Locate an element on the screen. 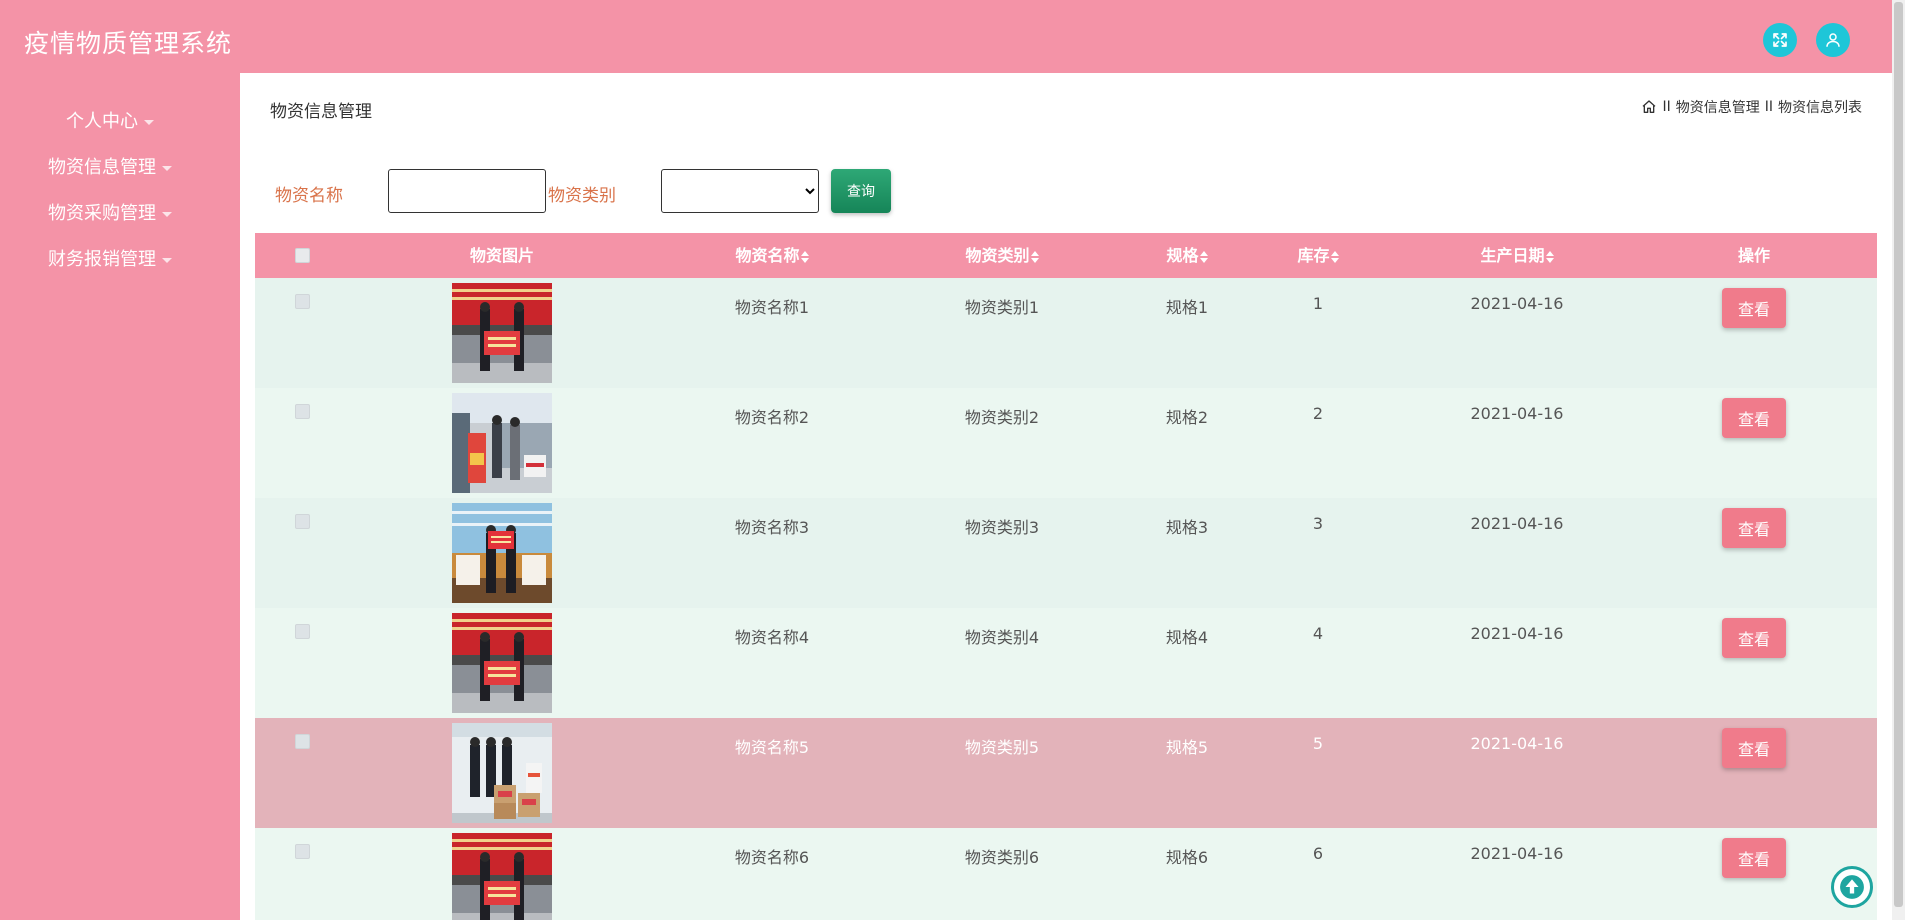  column-header-stock: 库存 is located at coordinates (1318, 255).